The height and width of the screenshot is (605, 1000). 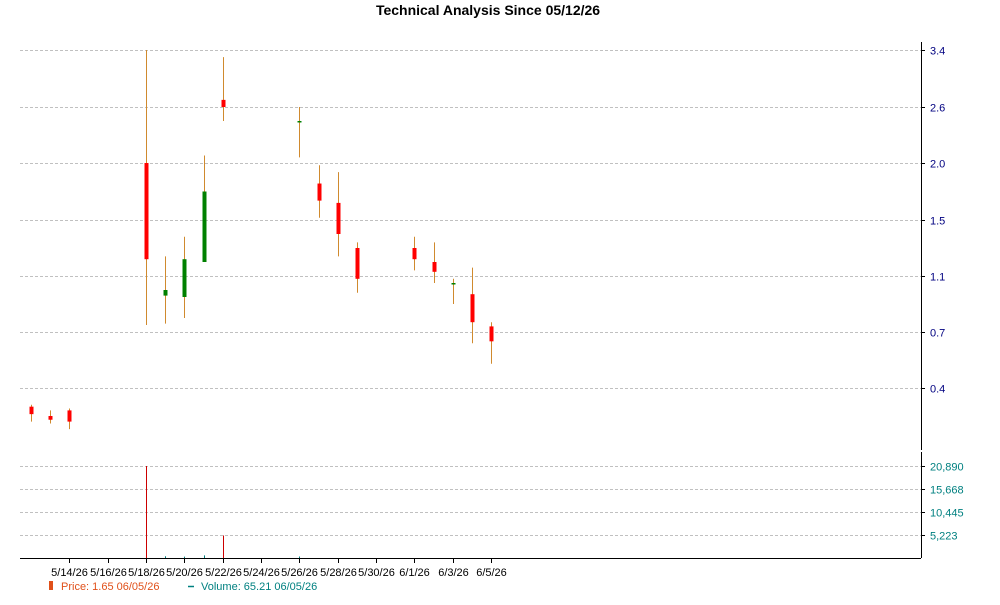 What do you see at coordinates (937, 278) in the screenshot?
I see `price-tick-label: 1.1` at bounding box center [937, 278].